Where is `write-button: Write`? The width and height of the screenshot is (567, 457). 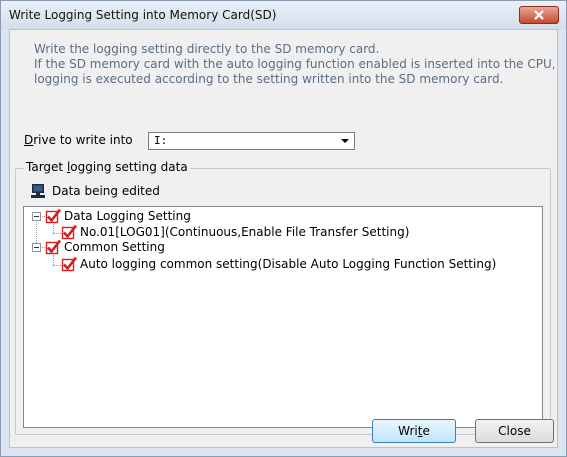 write-button: Write is located at coordinates (414, 431).